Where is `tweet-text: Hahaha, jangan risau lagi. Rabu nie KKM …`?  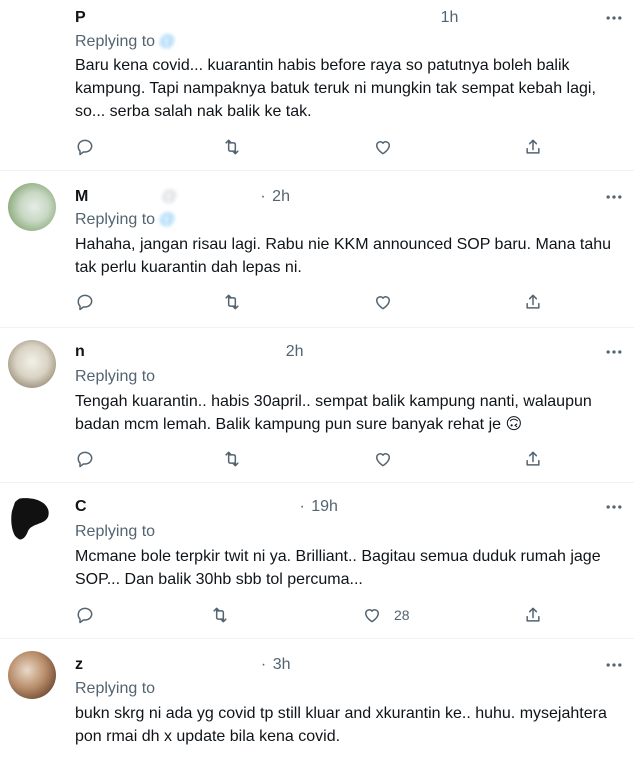
tweet-text: Hahaha, jangan risau lagi. Rabu nie KKM … is located at coordinates (343, 256).